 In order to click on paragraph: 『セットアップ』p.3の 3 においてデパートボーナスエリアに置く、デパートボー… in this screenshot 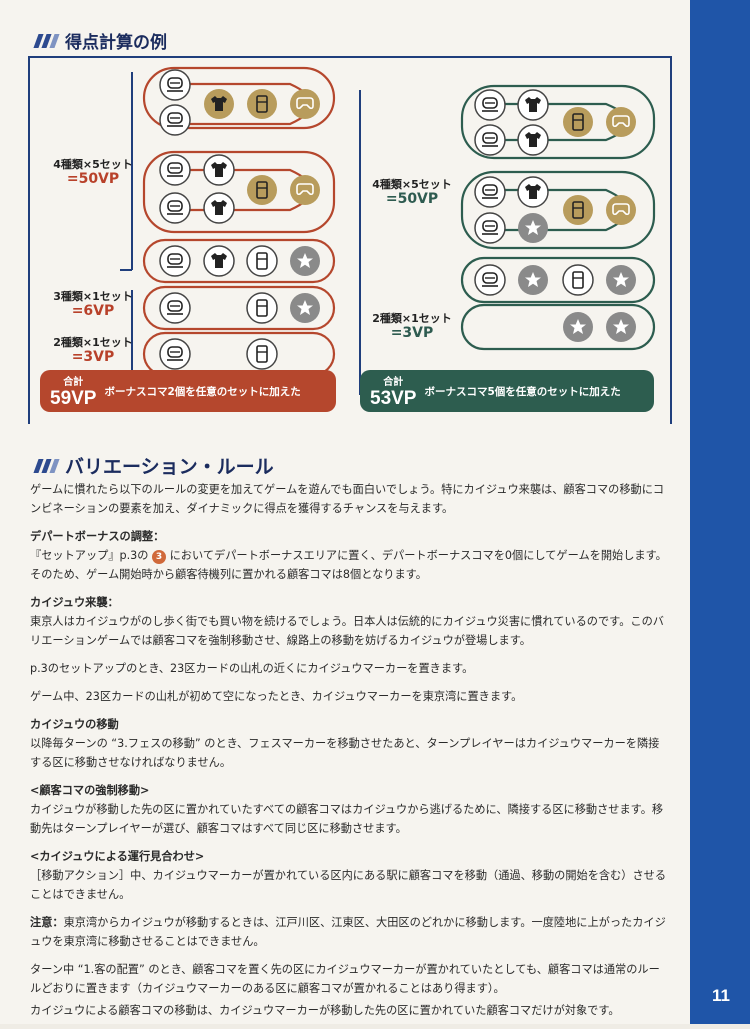, I will do `click(348, 565)`.